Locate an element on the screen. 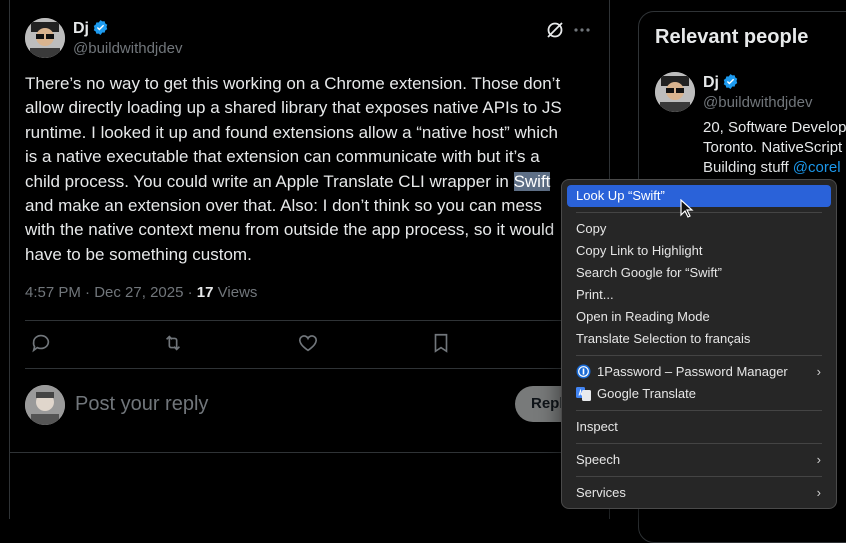 Image resolution: width=846 pixels, height=543 pixels. menu-copy-link: Copy Link to Highlight is located at coordinates (699, 251).